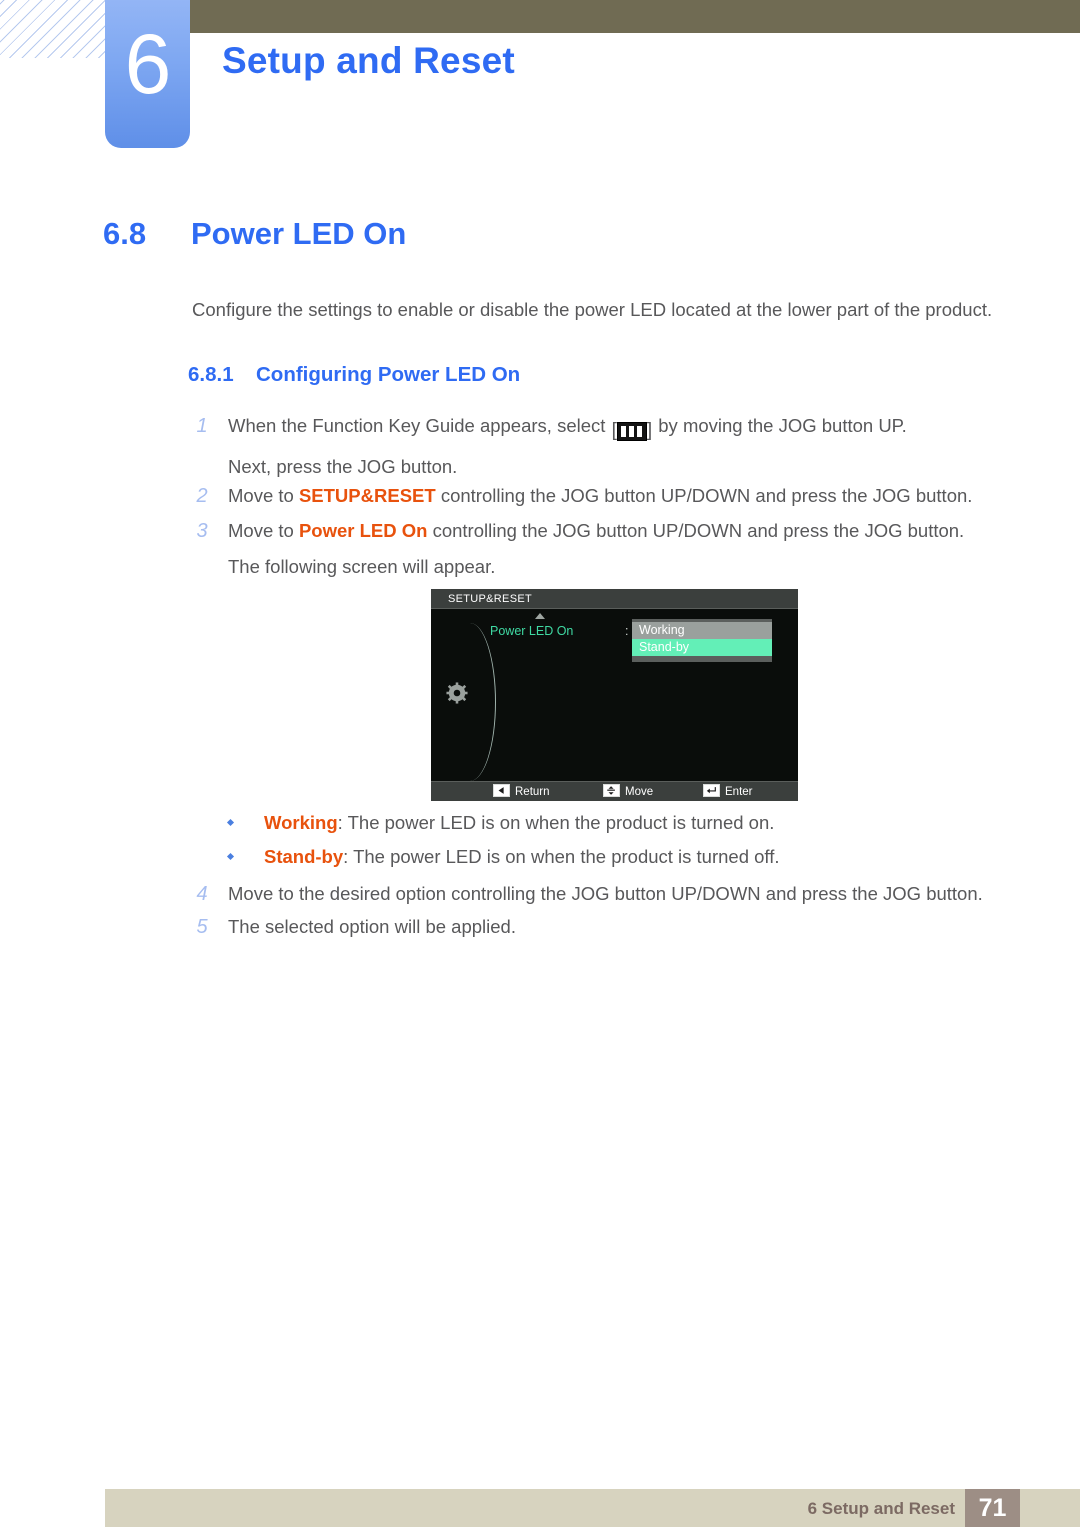  Describe the element at coordinates (639, 792) in the screenshot. I see `osd-key-move-label: Move` at that location.